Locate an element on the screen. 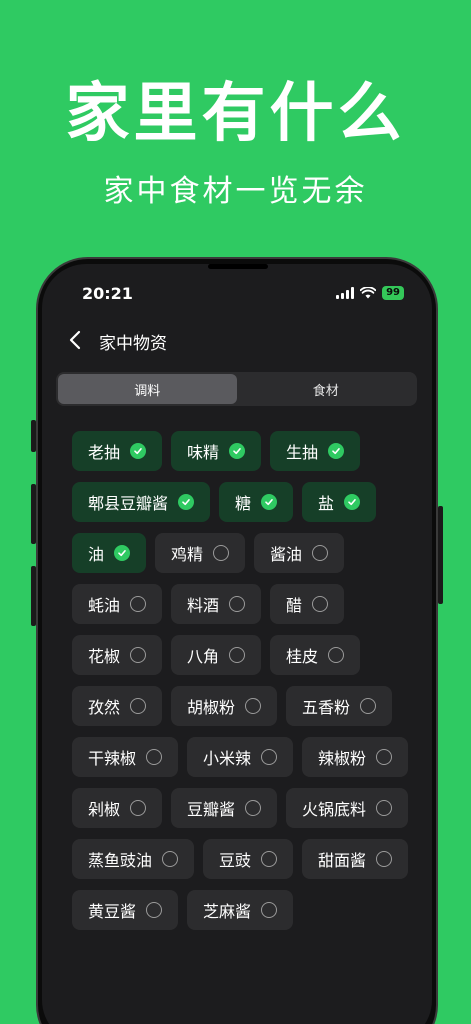  seasoning-chip-label: 八角 is located at coordinates (203, 656).